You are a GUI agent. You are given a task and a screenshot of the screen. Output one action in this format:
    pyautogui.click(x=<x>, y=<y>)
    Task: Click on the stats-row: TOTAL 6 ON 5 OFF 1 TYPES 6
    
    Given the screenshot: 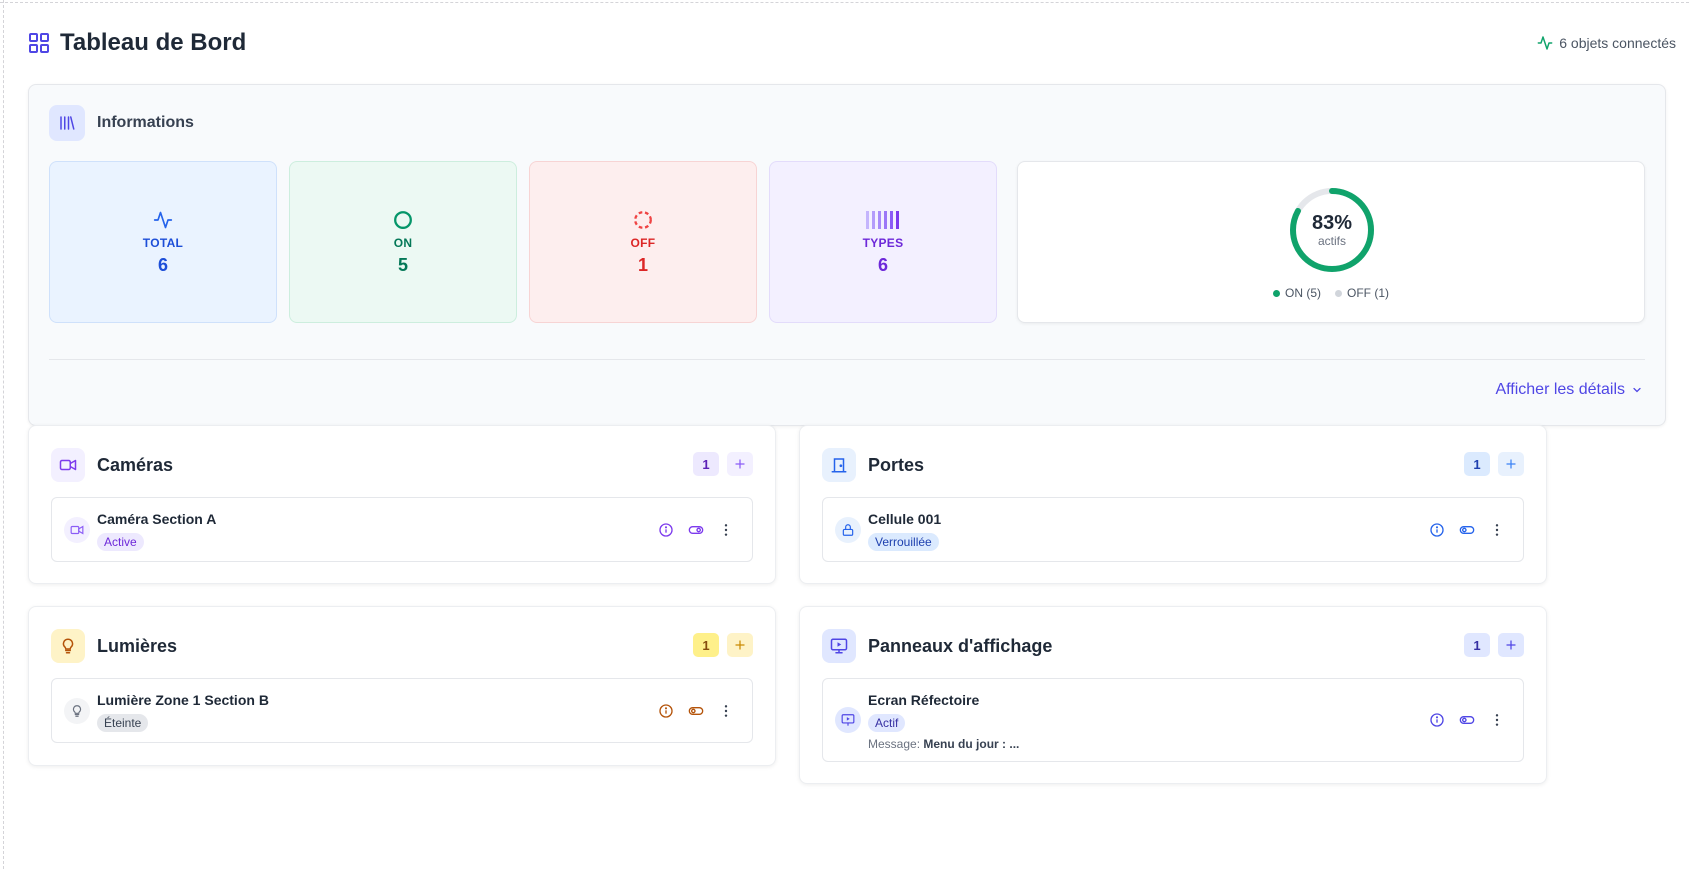 What is the action you would take?
    pyautogui.click(x=523, y=242)
    